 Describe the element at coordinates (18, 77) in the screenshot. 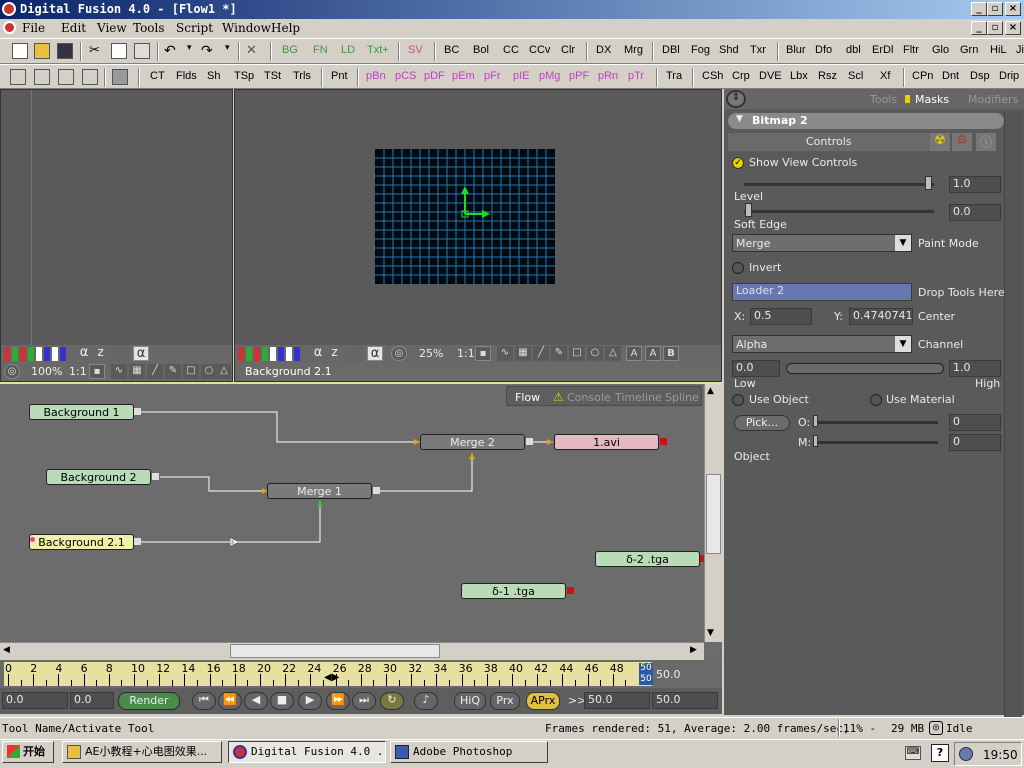

I see `layout-1-icon` at that location.